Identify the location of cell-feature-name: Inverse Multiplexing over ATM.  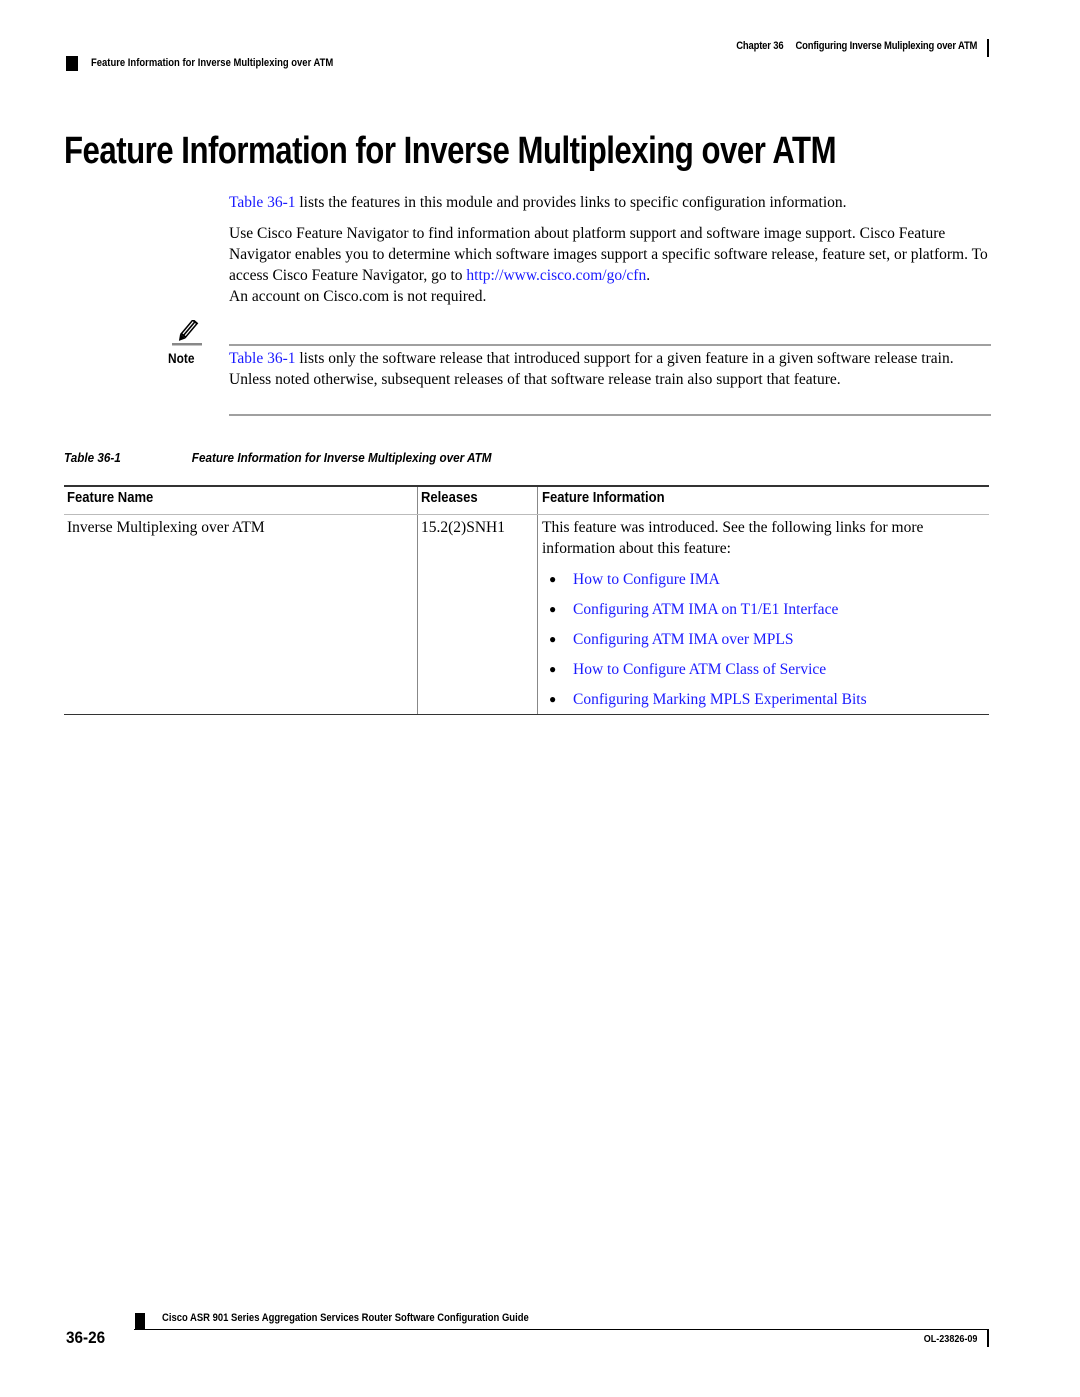
(166, 527).